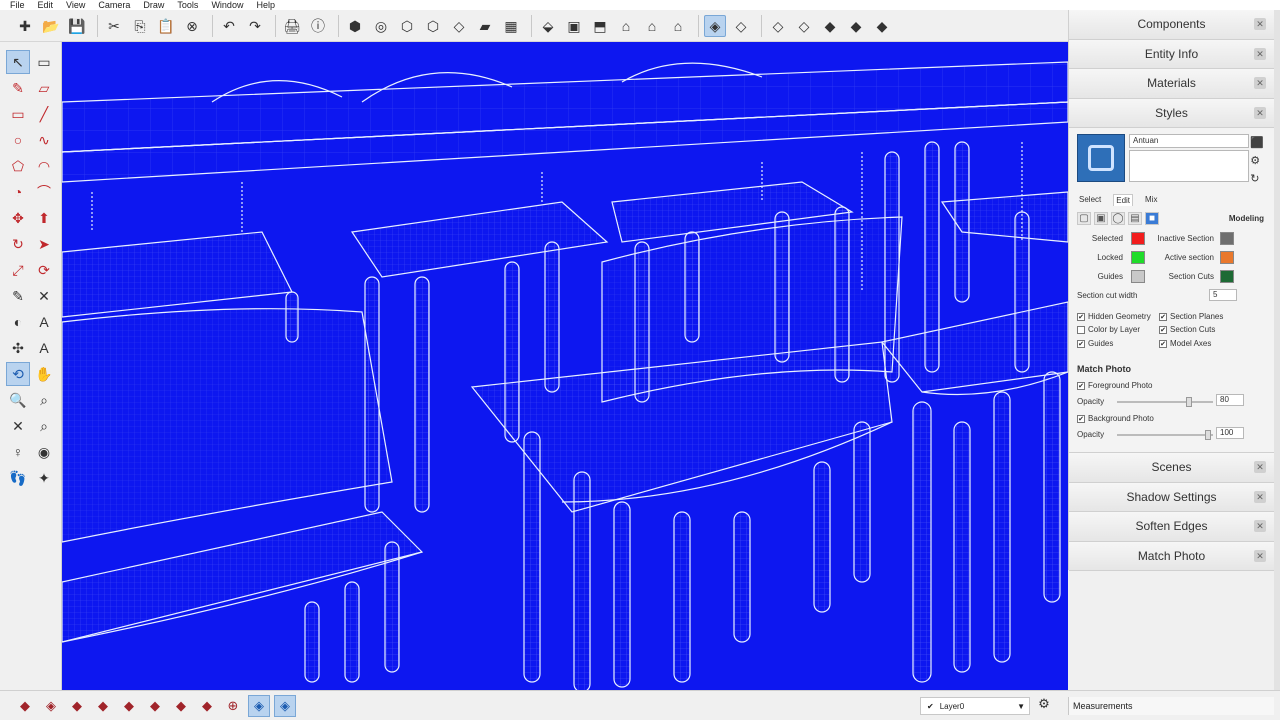 The height and width of the screenshot is (720, 1280). I want to click on pie-icon: ◔, so click(18, 192).